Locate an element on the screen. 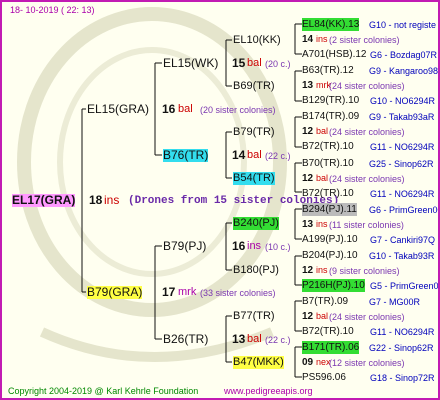  gen5-count: 14 is located at coordinates (308, 39).